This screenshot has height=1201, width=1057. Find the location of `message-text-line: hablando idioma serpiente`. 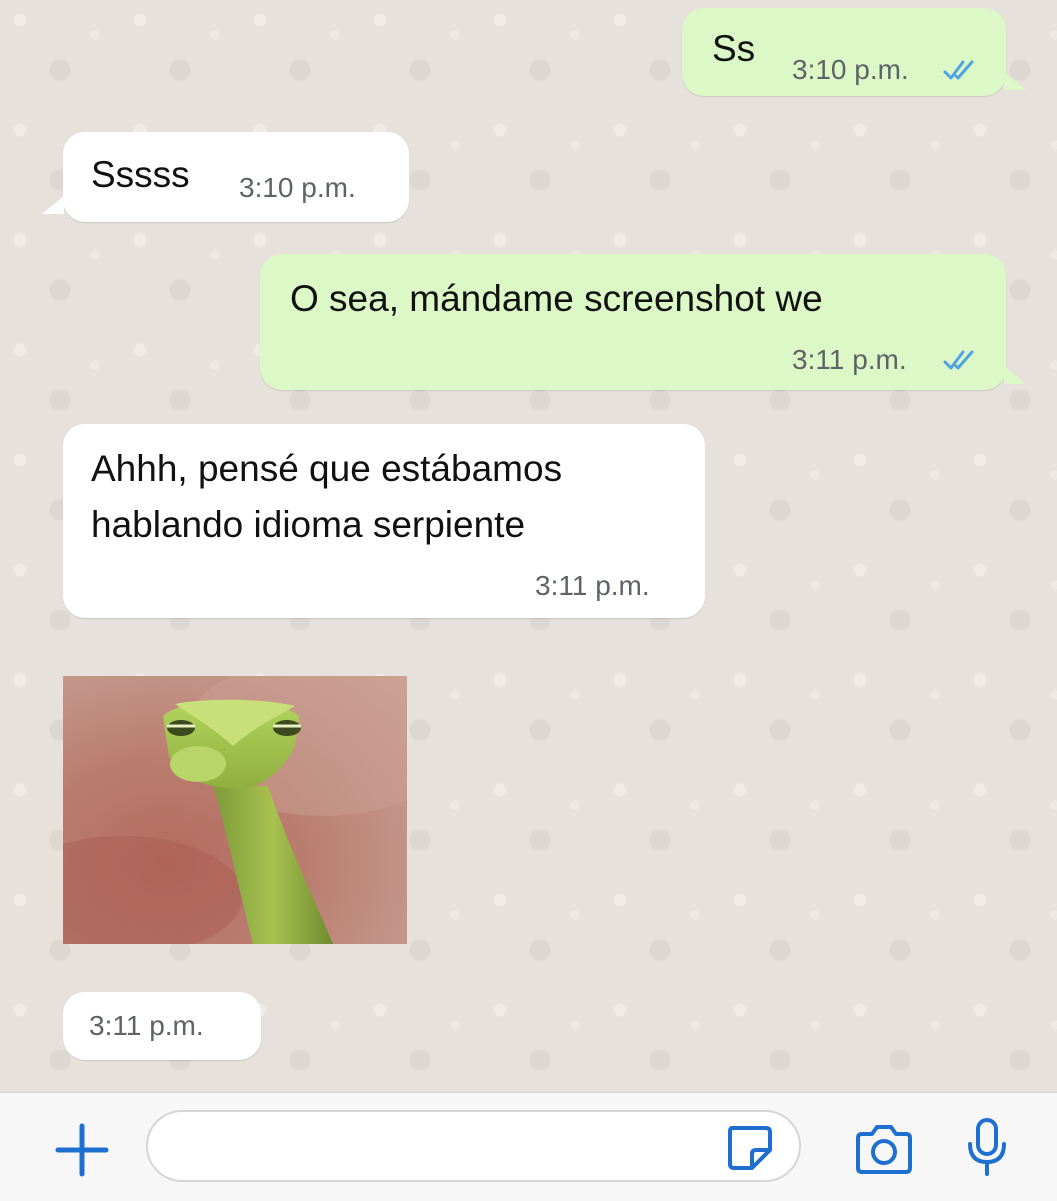

message-text-line: hablando idioma serpiente is located at coordinates (308, 524).